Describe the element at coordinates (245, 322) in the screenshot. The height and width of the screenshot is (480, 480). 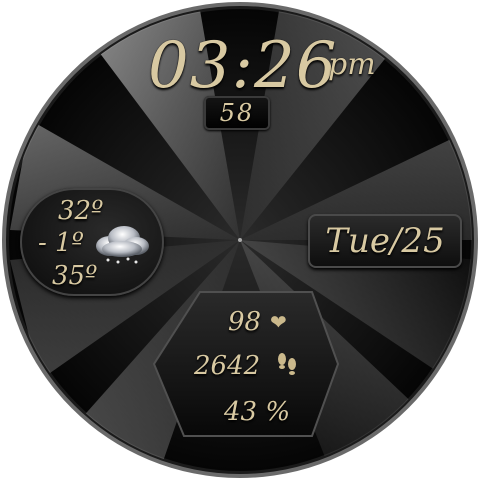
I see `heart-rate-value: 98` at that location.